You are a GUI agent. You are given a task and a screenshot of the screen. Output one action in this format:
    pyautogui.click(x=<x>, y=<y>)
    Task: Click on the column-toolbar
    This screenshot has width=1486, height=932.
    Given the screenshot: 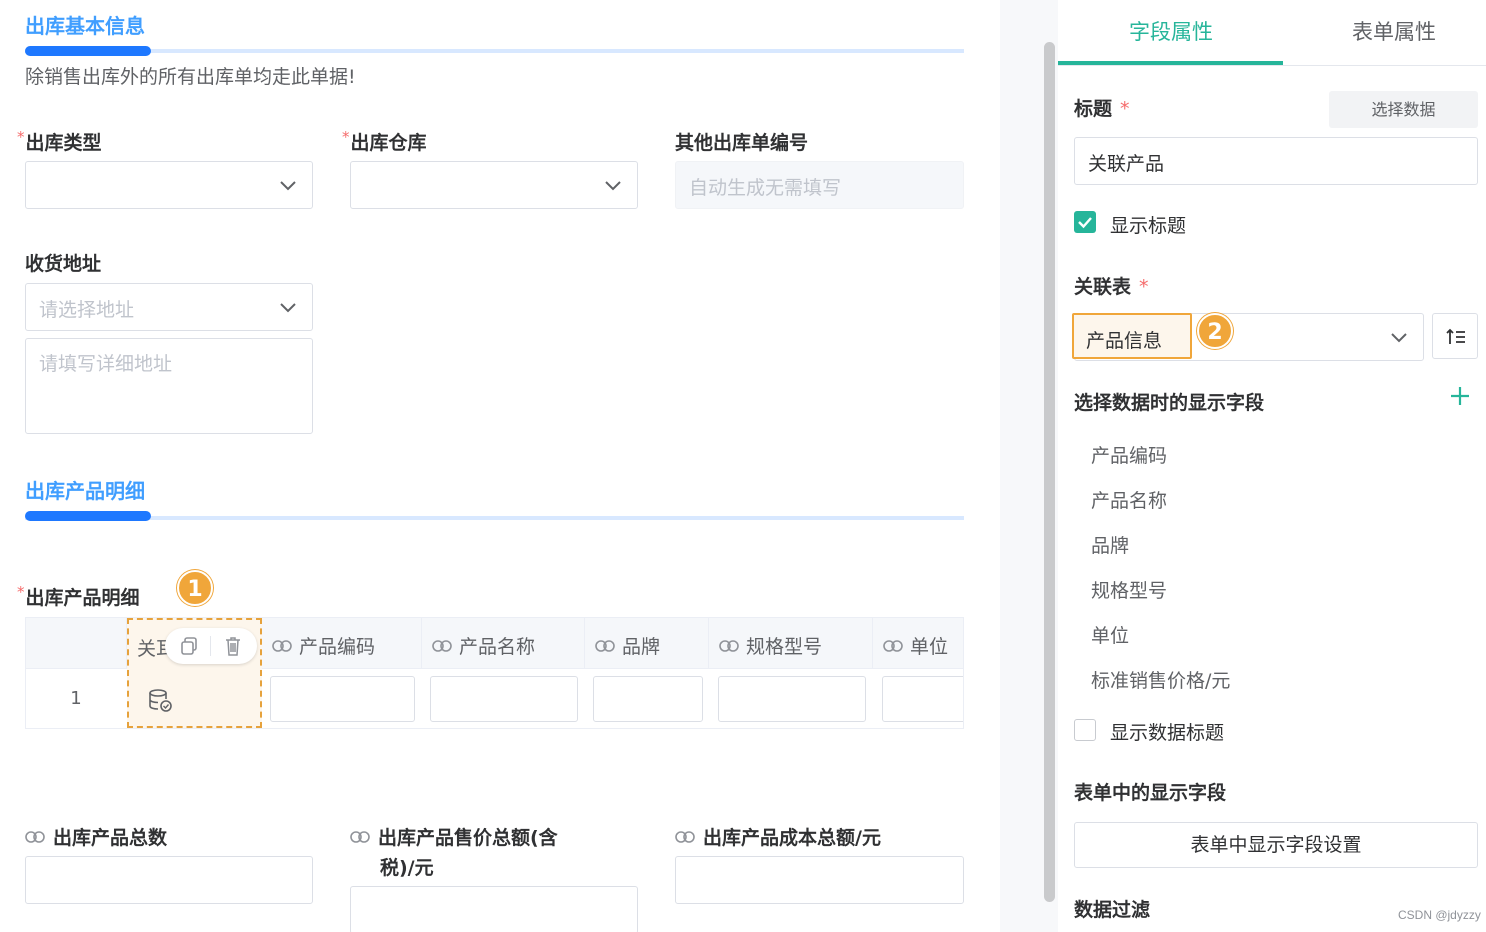 What is the action you would take?
    pyautogui.click(x=211, y=646)
    